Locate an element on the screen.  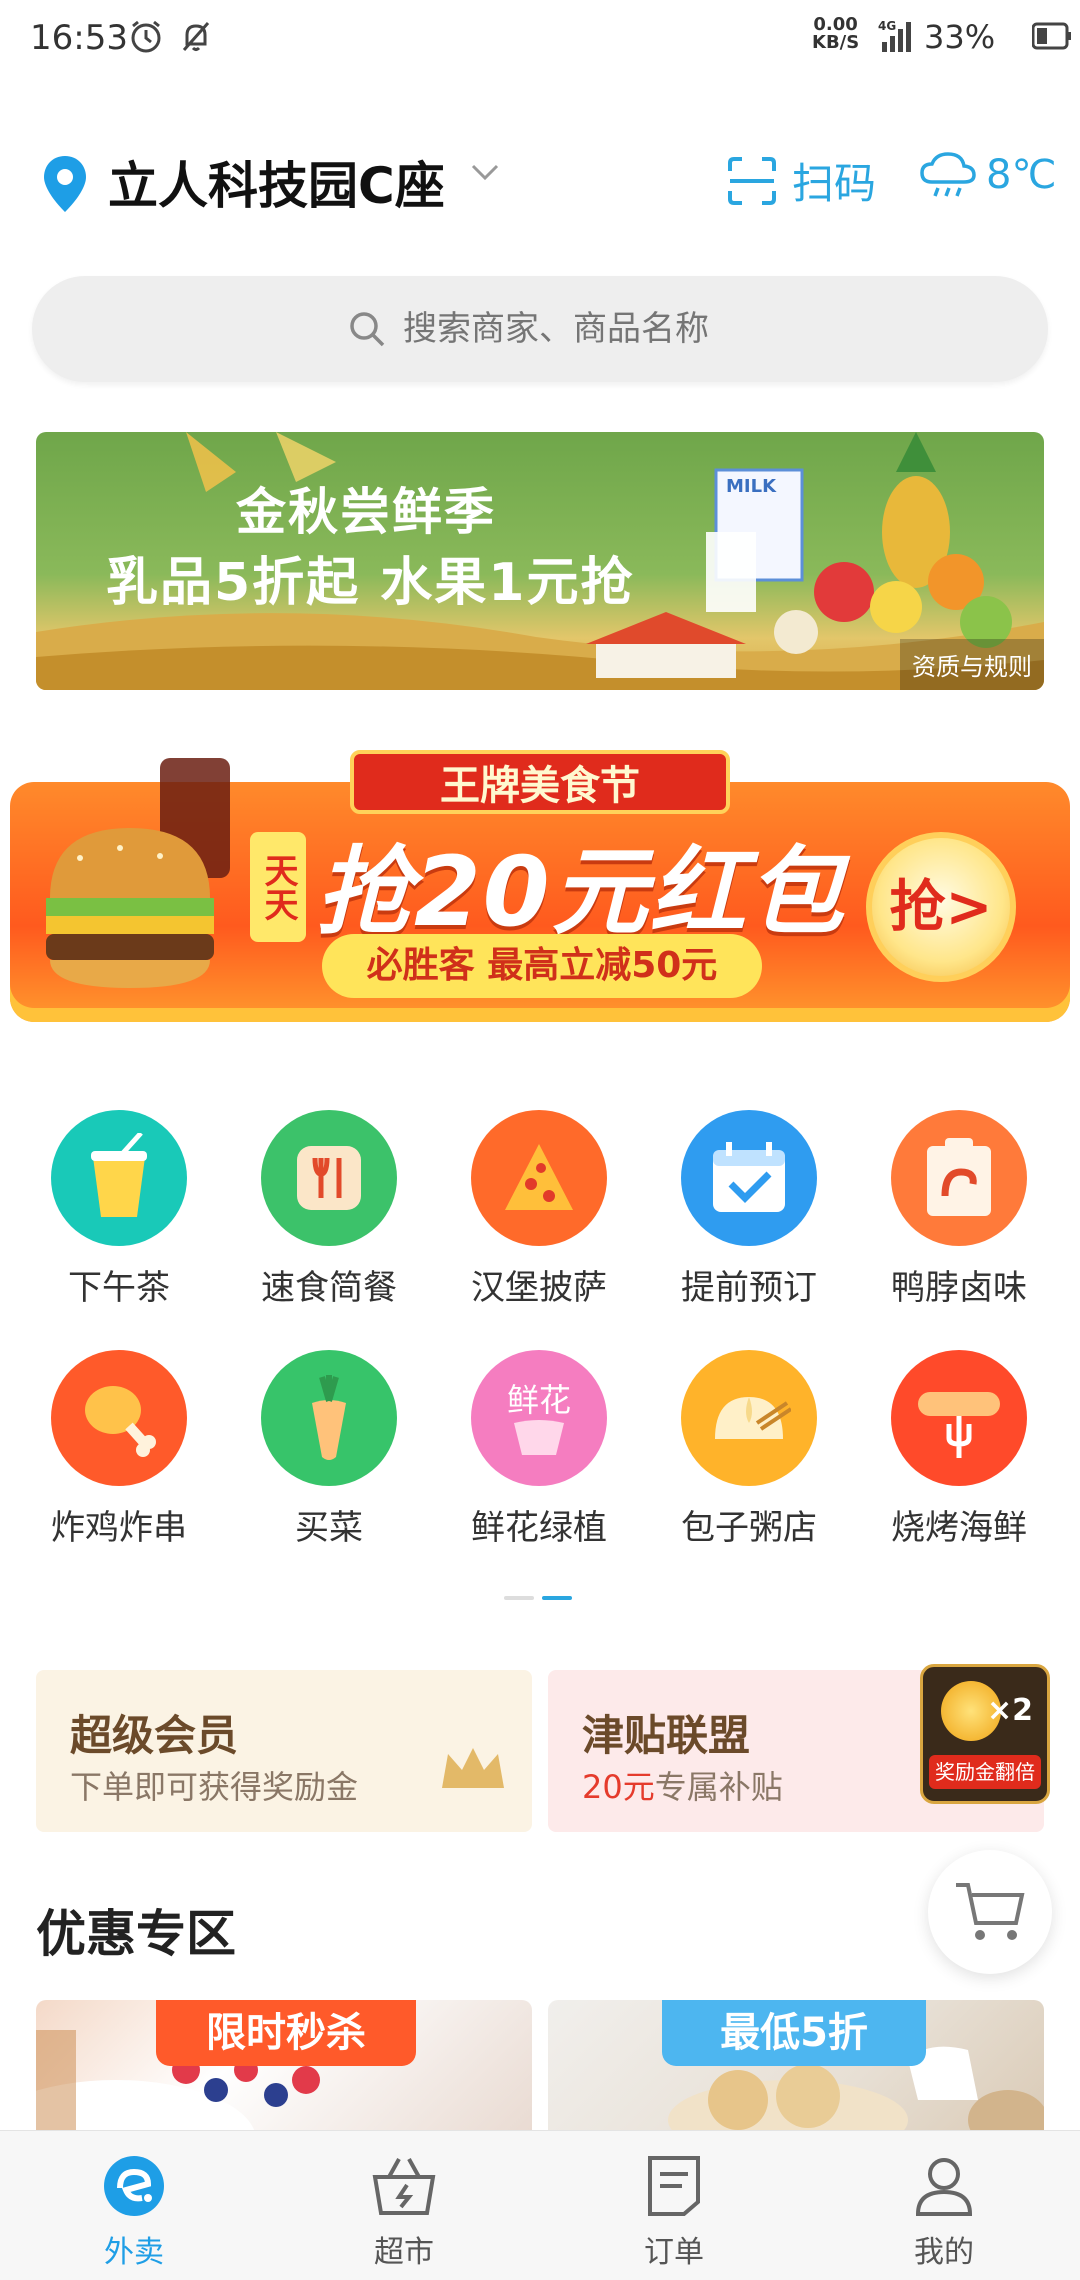
category-bun-porridge: 包子粥店 is located at coordinates (749, 1449).